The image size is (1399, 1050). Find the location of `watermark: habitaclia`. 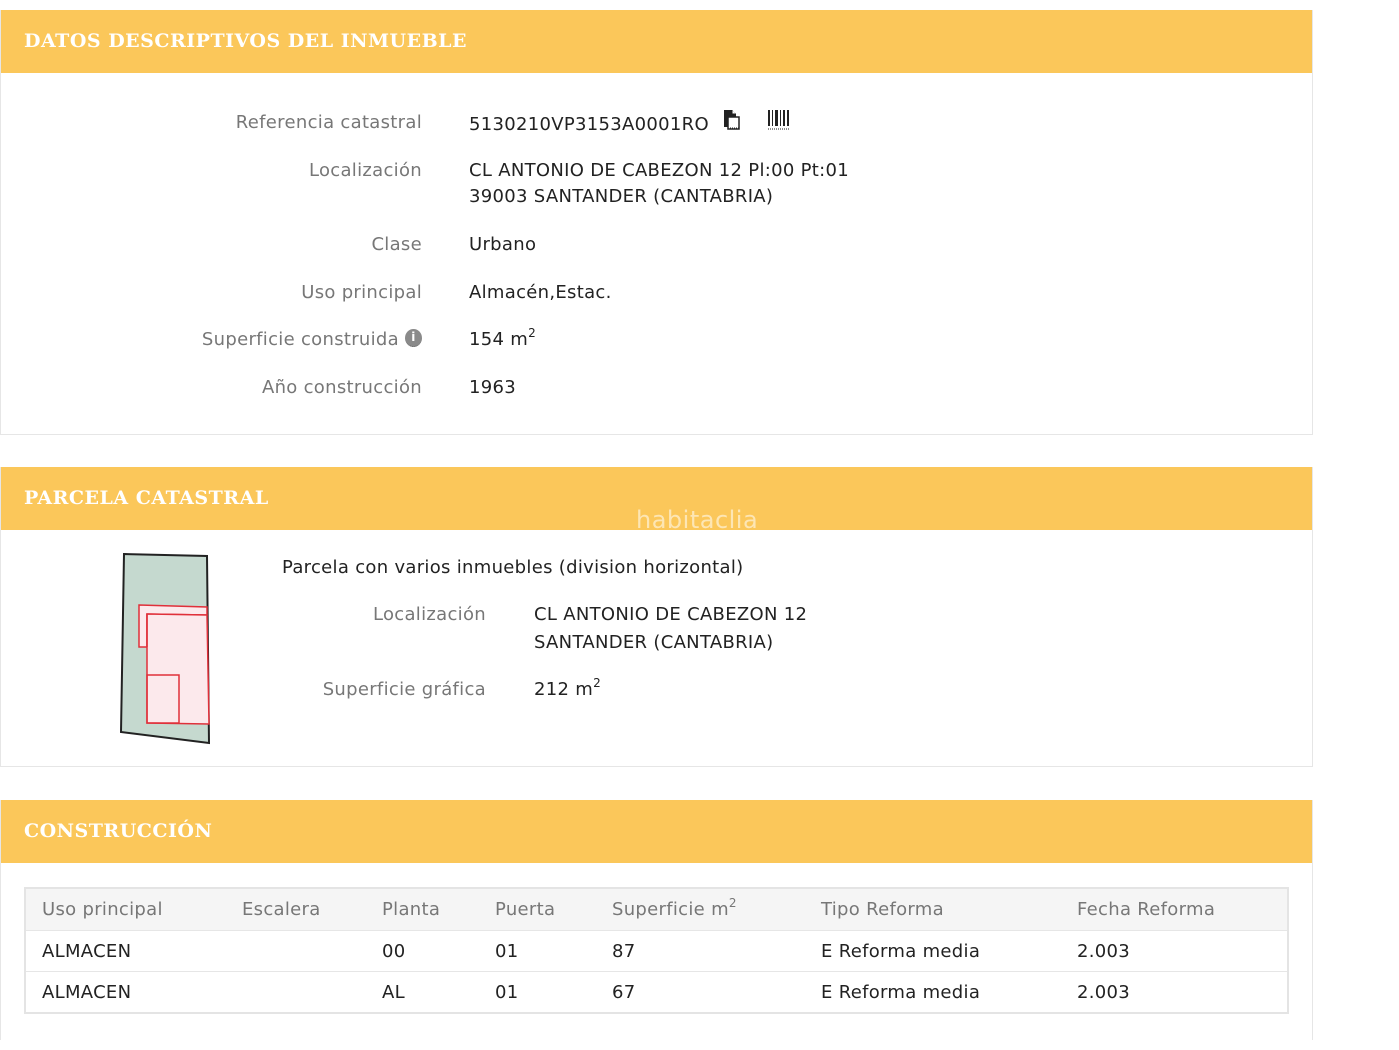

watermark: habitaclia is located at coordinates (697, 520).